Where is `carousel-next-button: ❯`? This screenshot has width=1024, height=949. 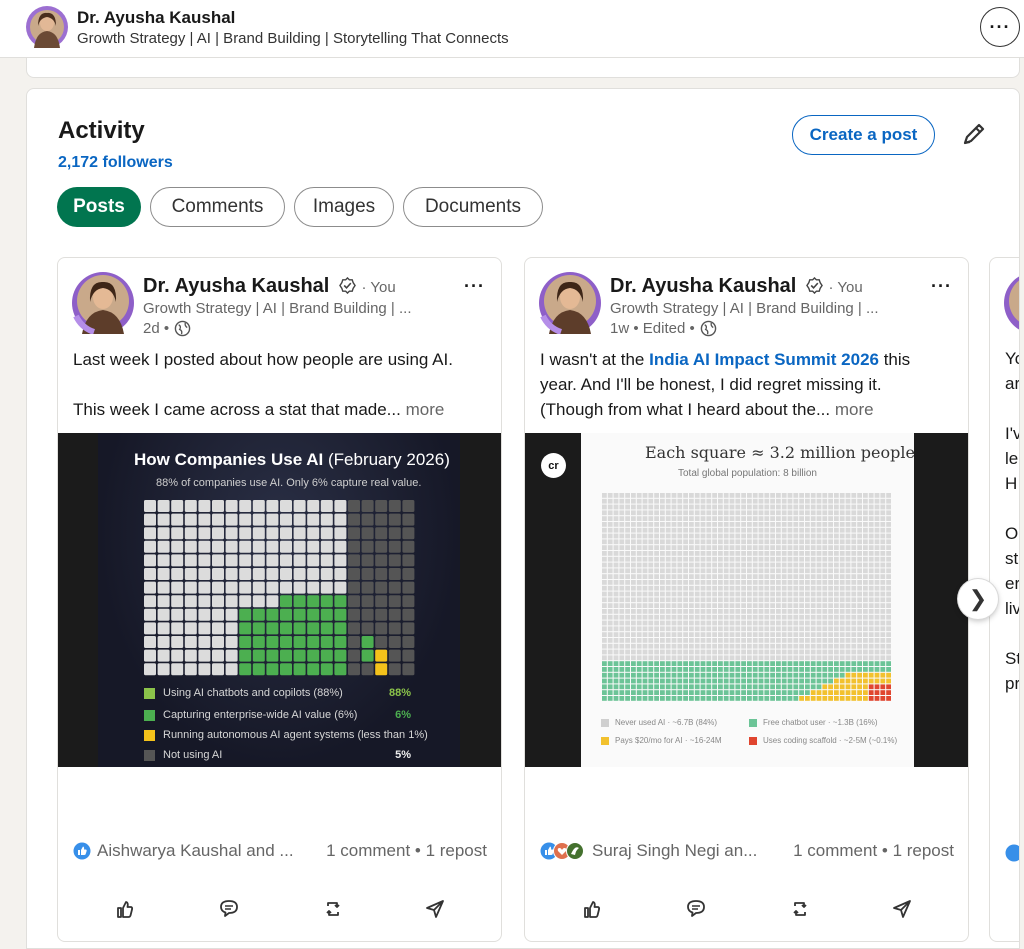
carousel-next-button: ❯ is located at coordinates (978, 599).